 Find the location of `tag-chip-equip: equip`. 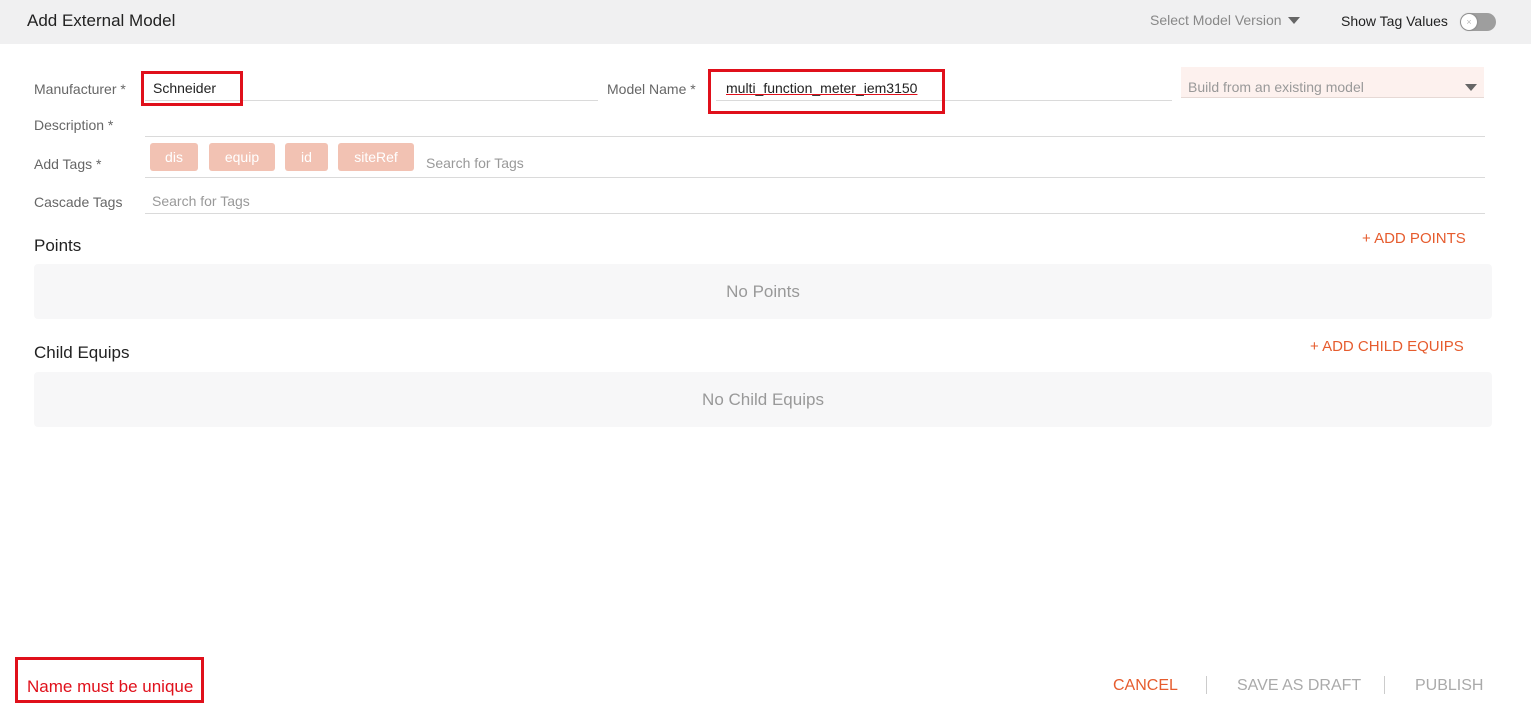

tag-chip-equip: equip is located at coordinates (242, 157).